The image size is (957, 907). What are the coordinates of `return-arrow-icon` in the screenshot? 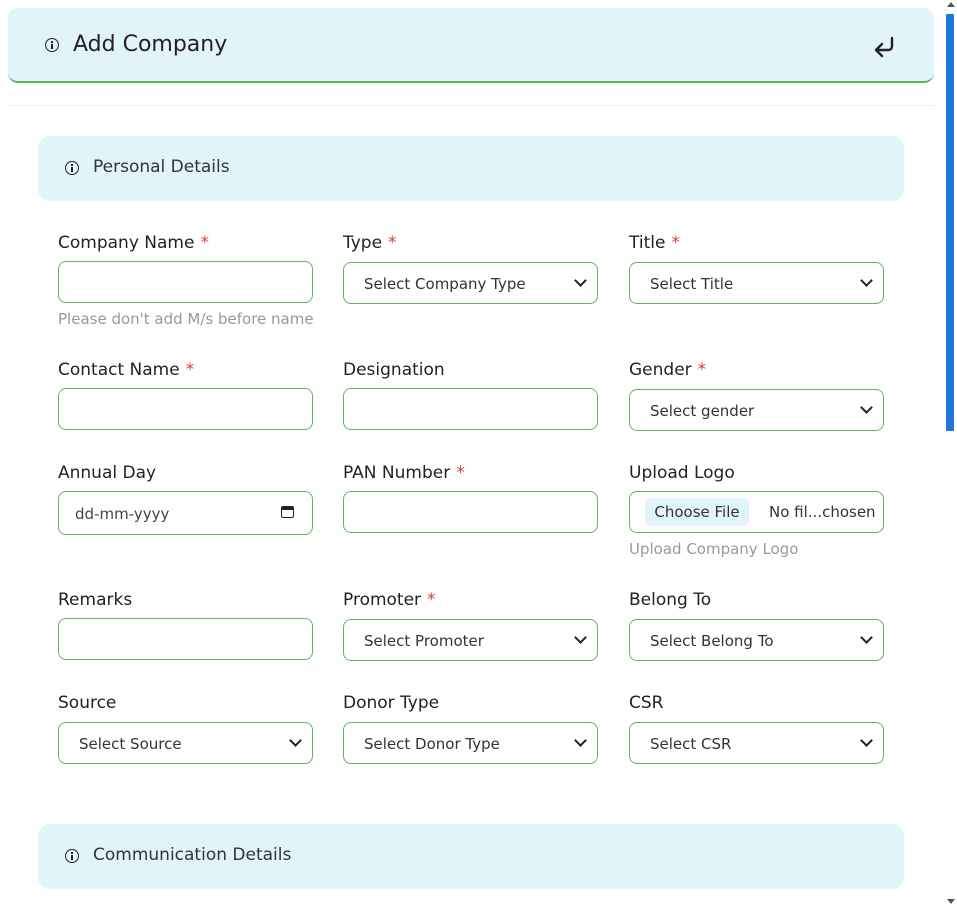 It's located at (885, 47).